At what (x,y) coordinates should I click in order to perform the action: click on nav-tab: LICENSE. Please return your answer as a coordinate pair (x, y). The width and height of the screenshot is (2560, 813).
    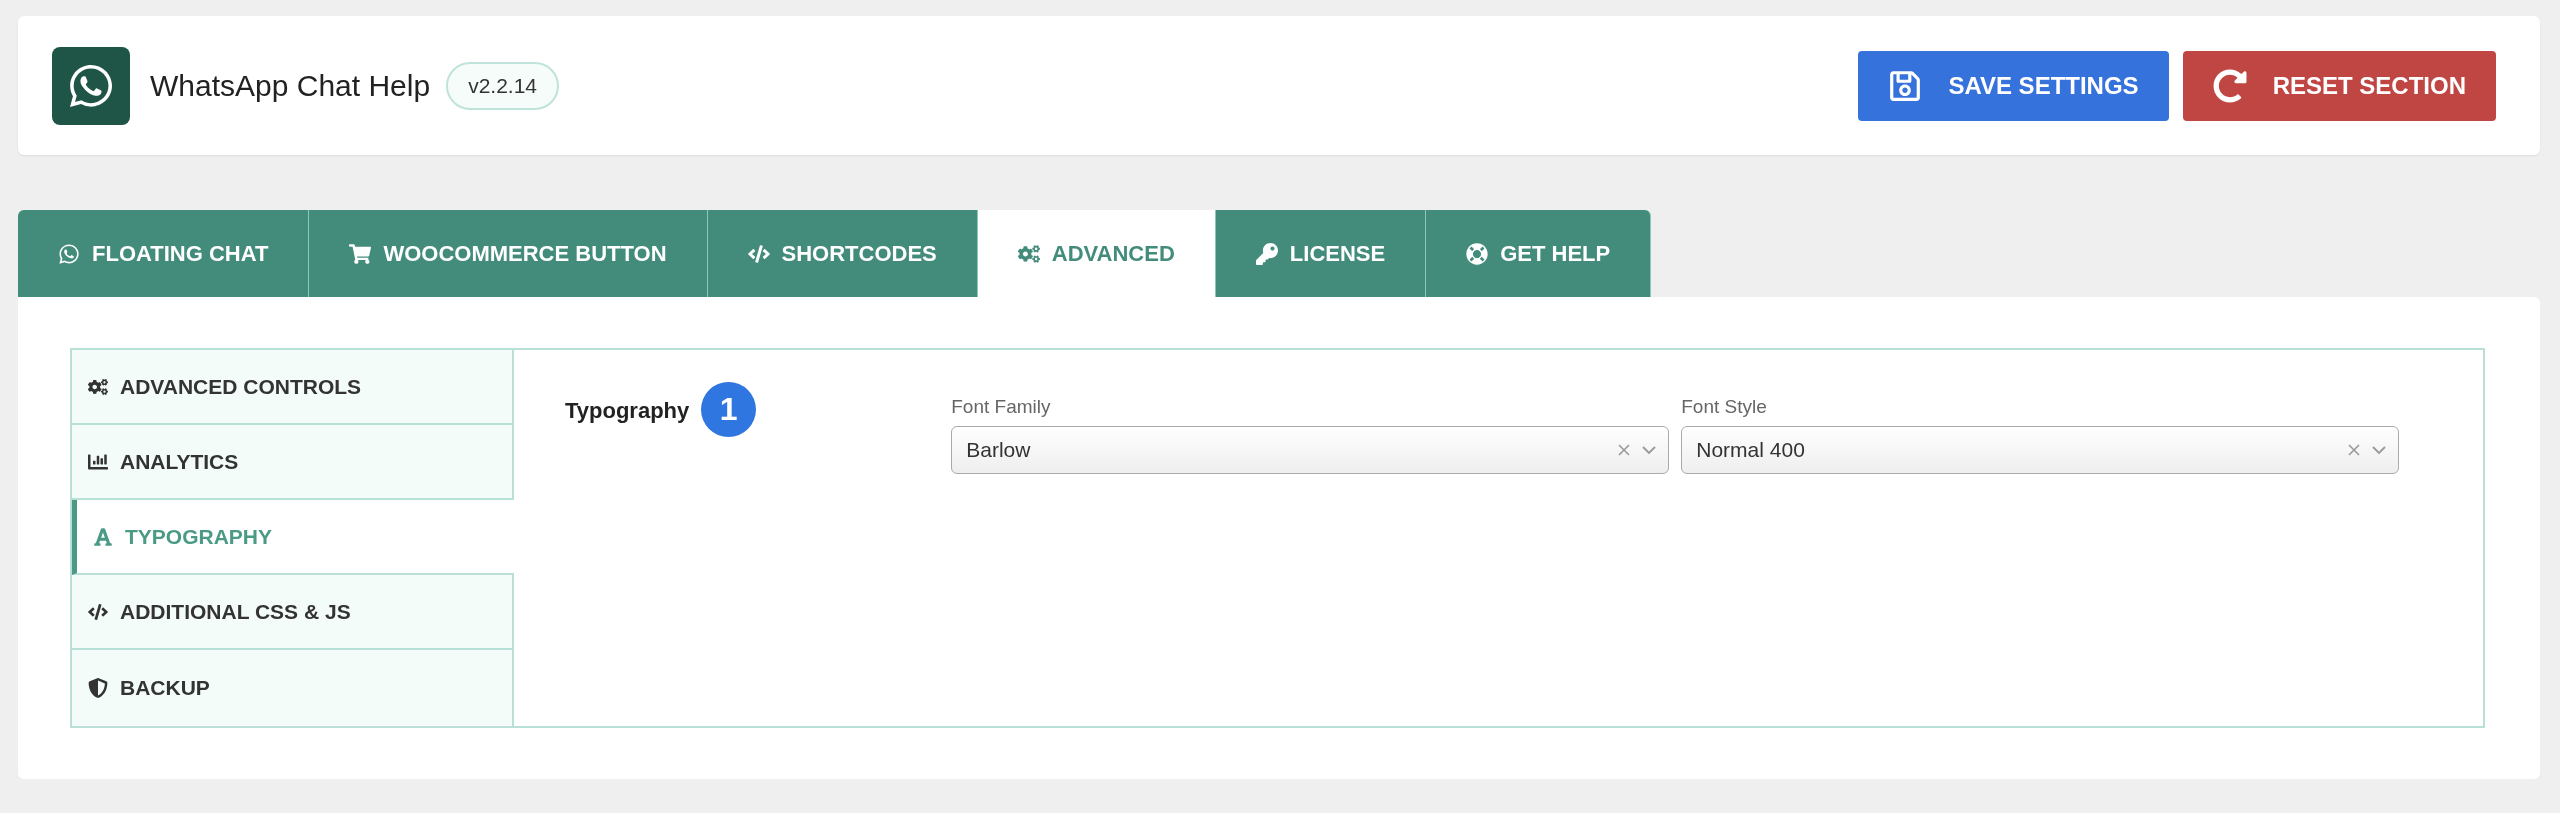
    Looking at the image, I should click on (1321, 253).